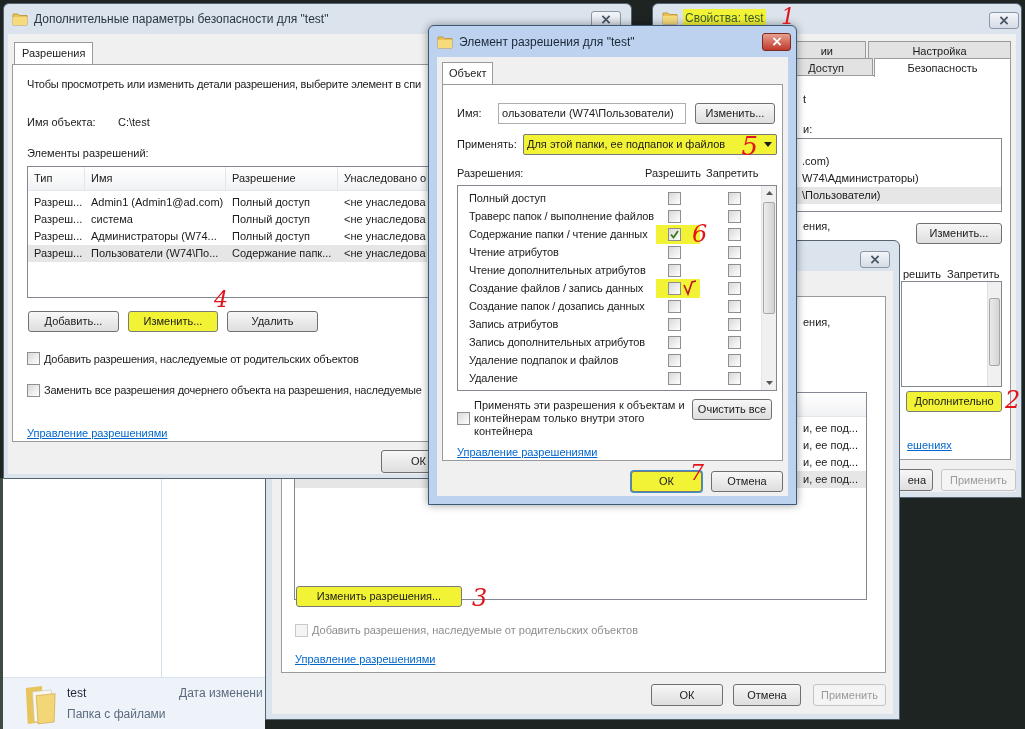 The height and width of the screenshot is (729, 1025). What do you see at coordinates (491, 173) in the screenshot?
I see `section-label: Разрешения:` at bounding box center [491, 173].